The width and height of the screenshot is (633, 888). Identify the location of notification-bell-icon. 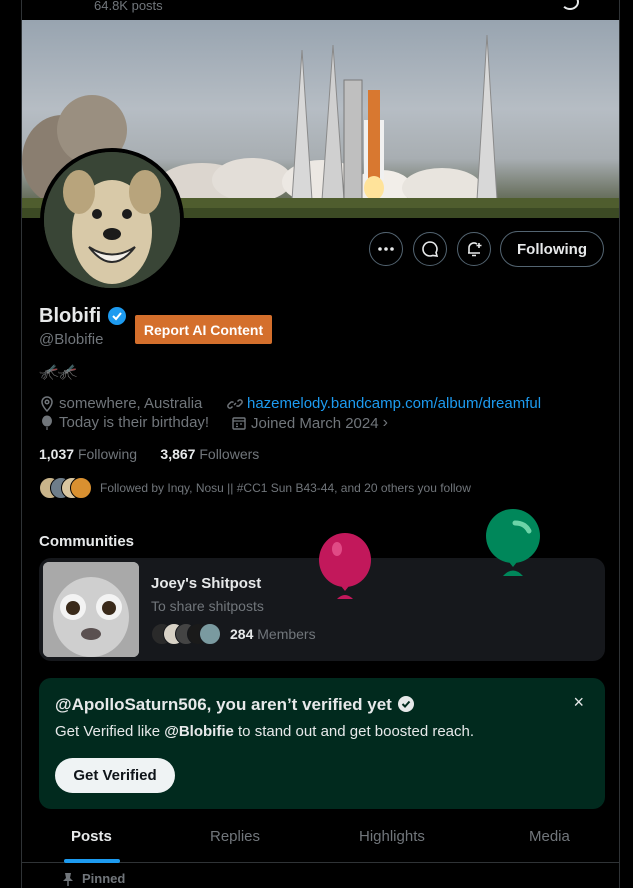
(475, 249).